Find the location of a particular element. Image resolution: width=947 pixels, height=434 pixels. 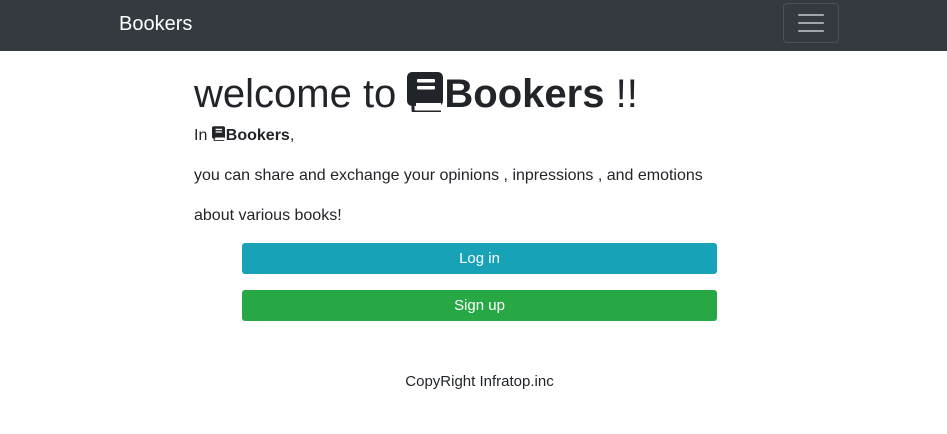

title-prefix: welcome to is located at coordinates (301, 94).